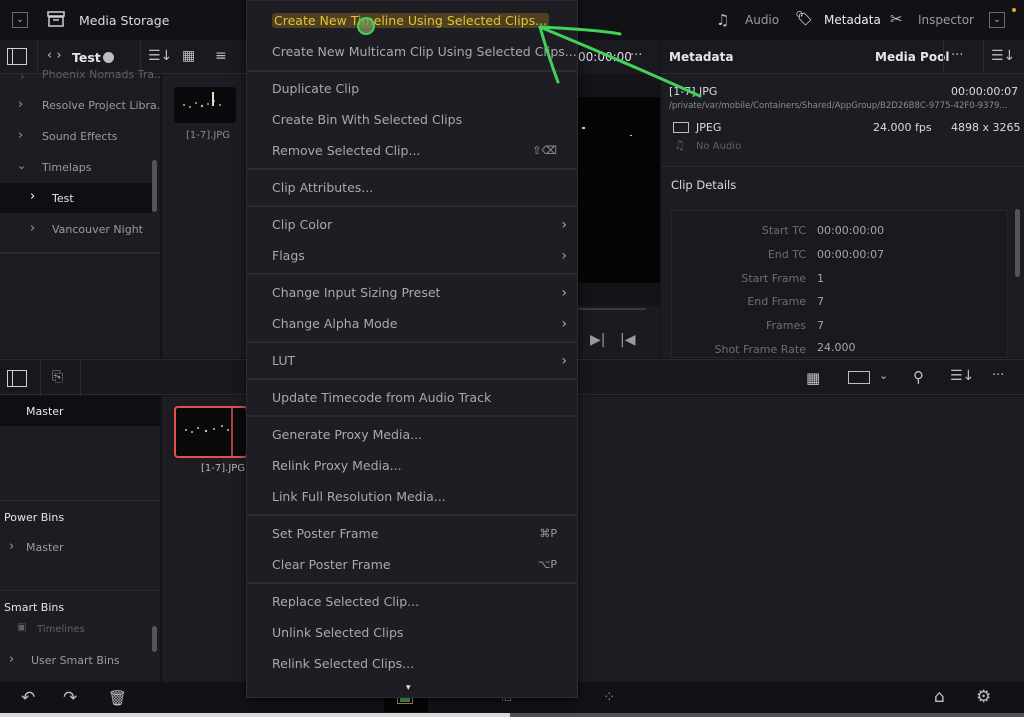 The height and width of the screenshot is (717, 1024). What do you see at coordinates (66, 167) in the screenshot?
I see `tree-item: Timelaps` at bounding box center [66, 167].